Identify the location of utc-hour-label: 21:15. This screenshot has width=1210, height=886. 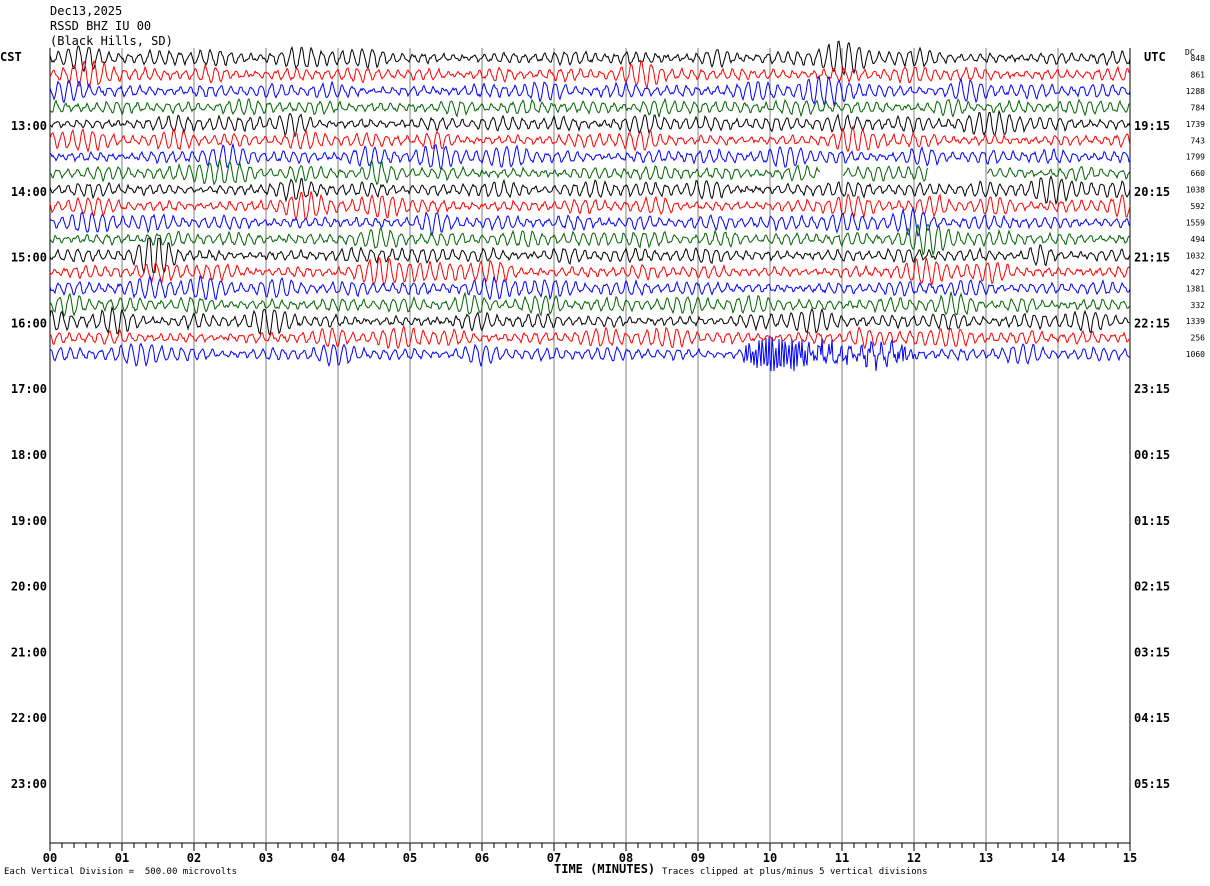
(1152, 258).